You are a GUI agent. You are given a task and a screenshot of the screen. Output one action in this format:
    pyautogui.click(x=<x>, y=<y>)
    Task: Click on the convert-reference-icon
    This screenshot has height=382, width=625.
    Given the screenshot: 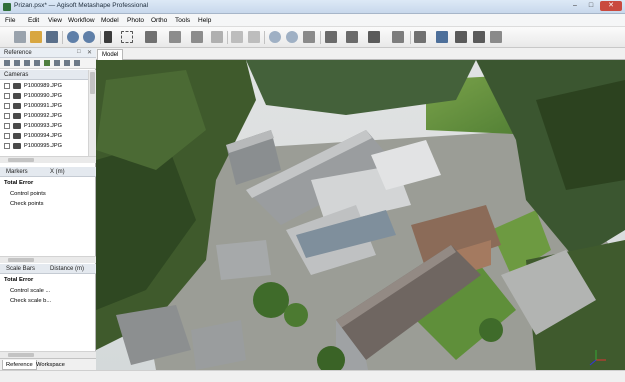 What is the action you would take?
    pyautogui.click(x=27, y=63)
    